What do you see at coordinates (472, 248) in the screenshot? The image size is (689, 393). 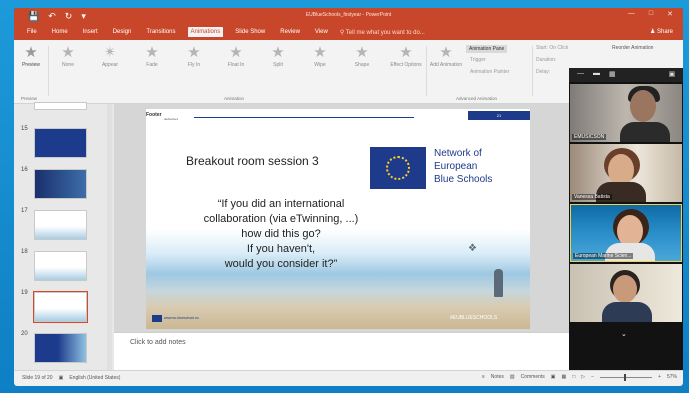 I see `seagull-icon: ❖` at bounding box center [472, 248].